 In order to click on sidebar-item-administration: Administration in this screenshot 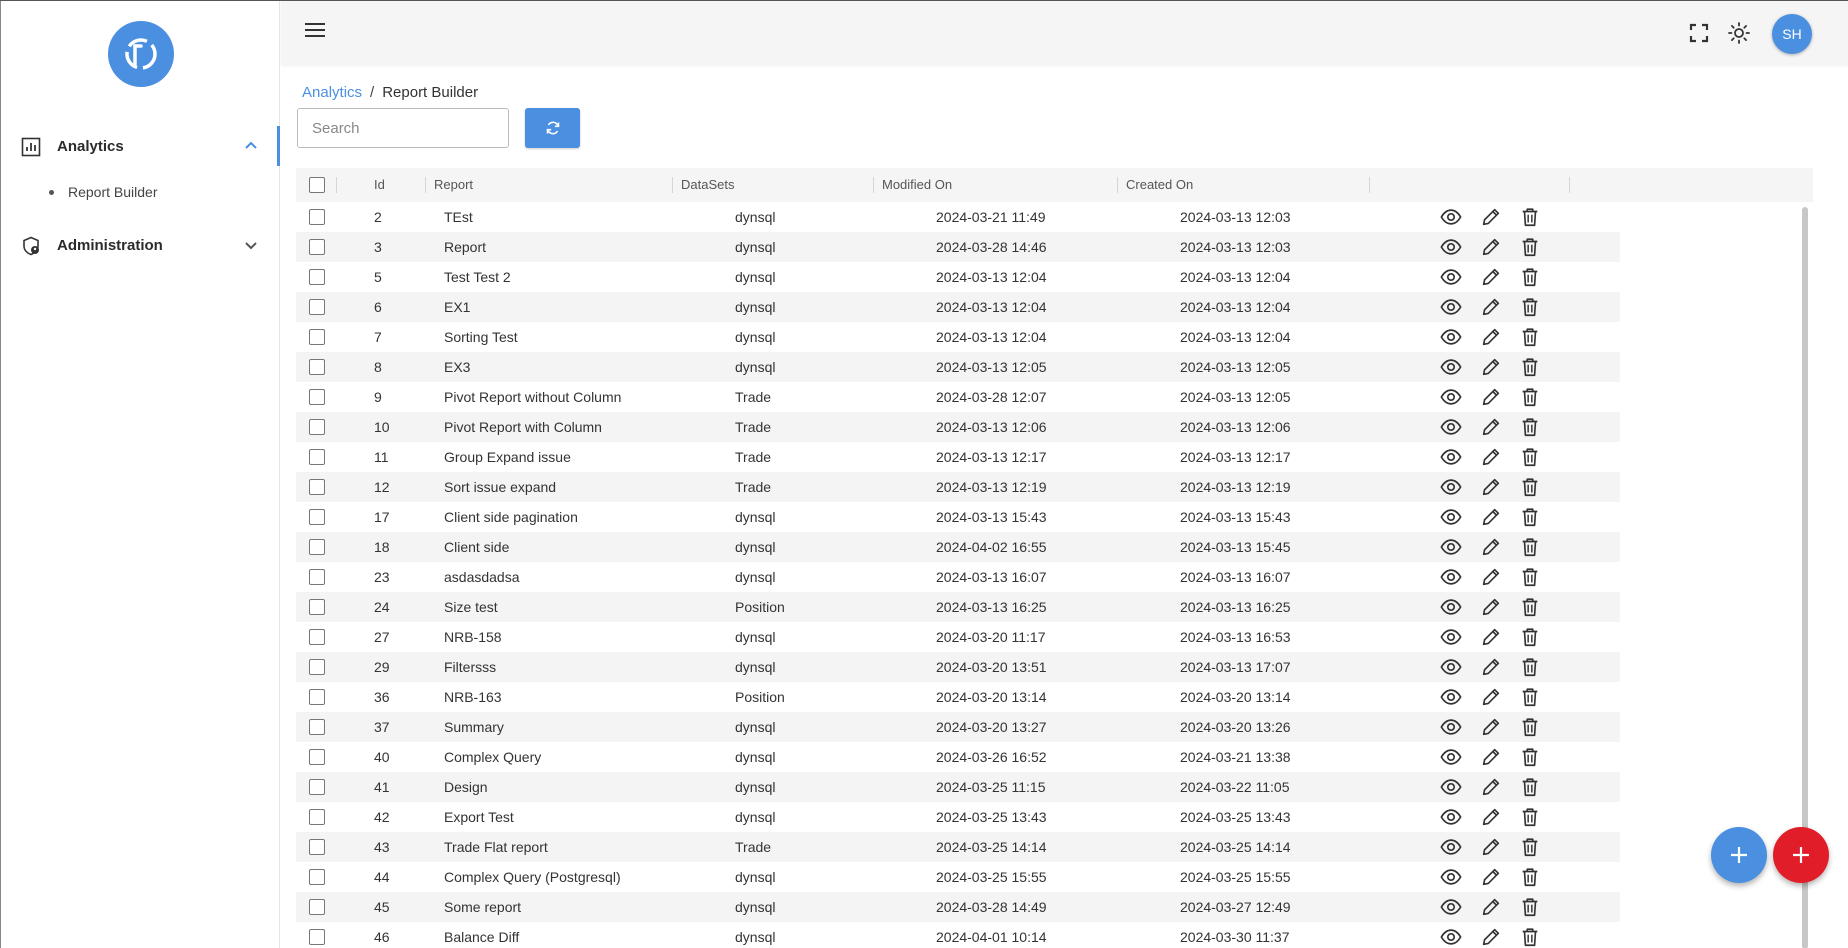, I will do `click(140, 245)`.